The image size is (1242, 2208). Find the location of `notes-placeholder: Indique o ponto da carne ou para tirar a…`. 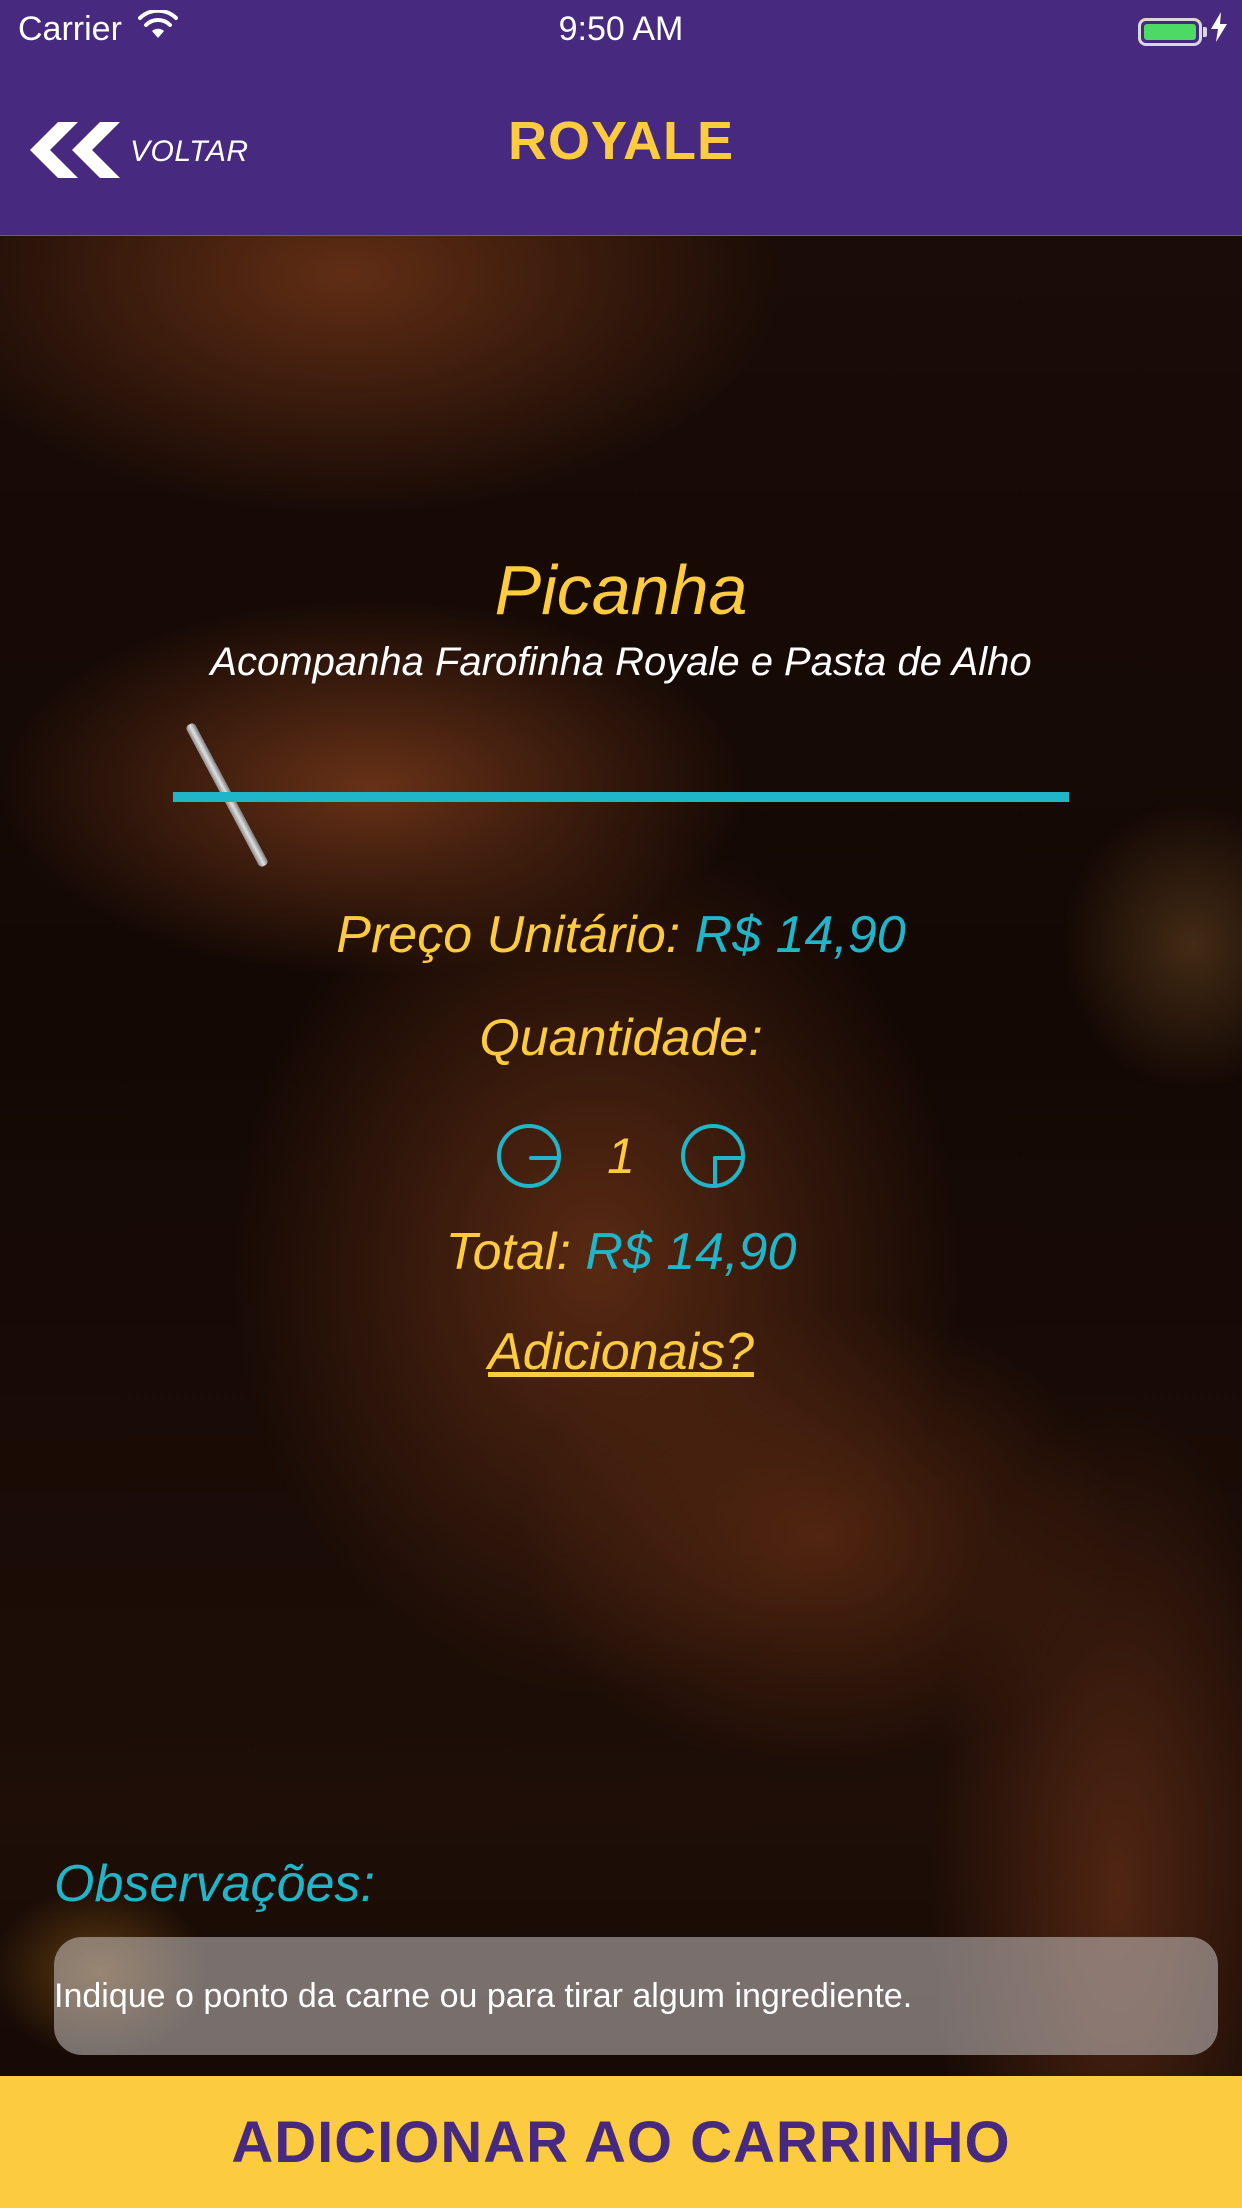

notes-placeholder: Indique o ponto da carne ou para tirar a… is located at coordinates (483, 1995).